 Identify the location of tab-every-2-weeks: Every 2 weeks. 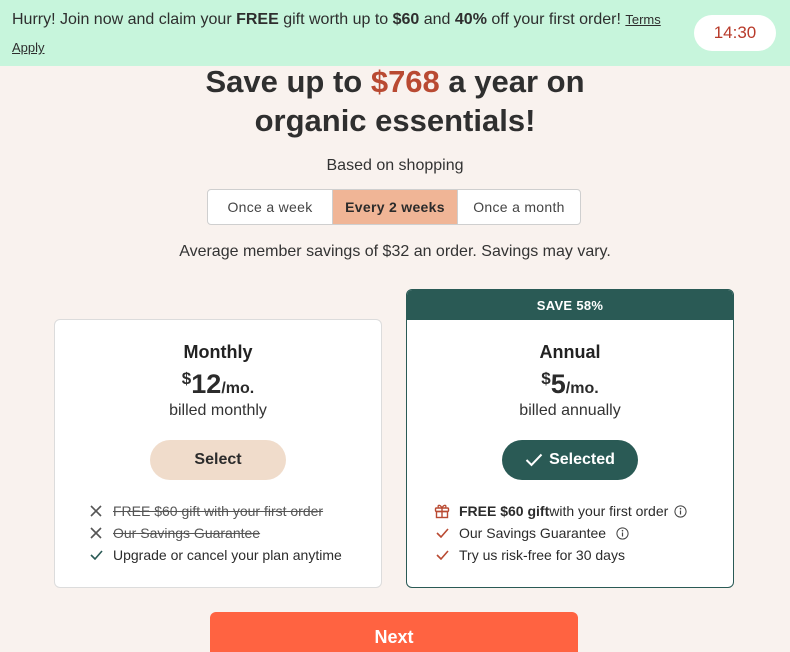
(394, 207).